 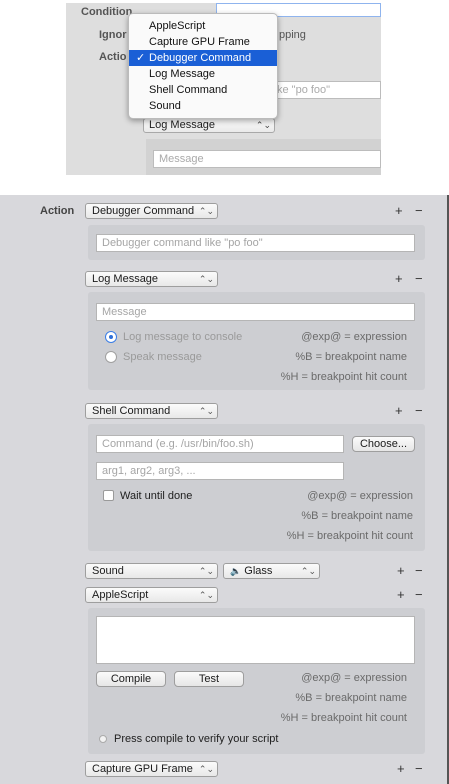 What do you see at coordinates (120, 595) in the screenshot?
I see `applescript-popup-label: AppleScript` at bounding box center [120, 595].